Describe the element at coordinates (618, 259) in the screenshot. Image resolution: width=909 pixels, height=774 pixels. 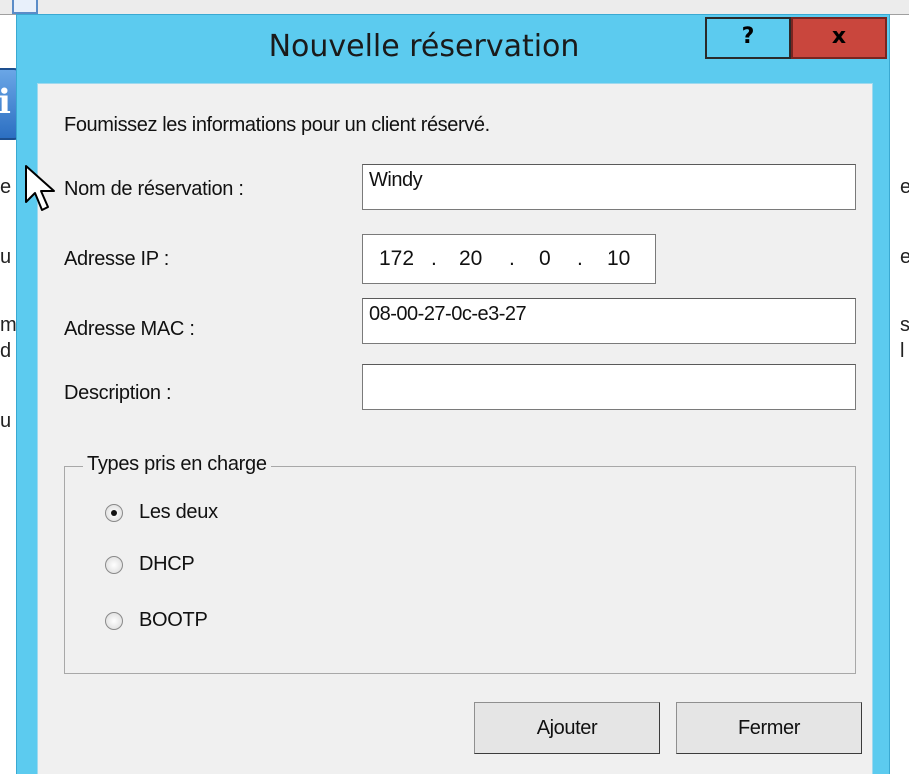
I see `ip-octet-4: 10` at that location.